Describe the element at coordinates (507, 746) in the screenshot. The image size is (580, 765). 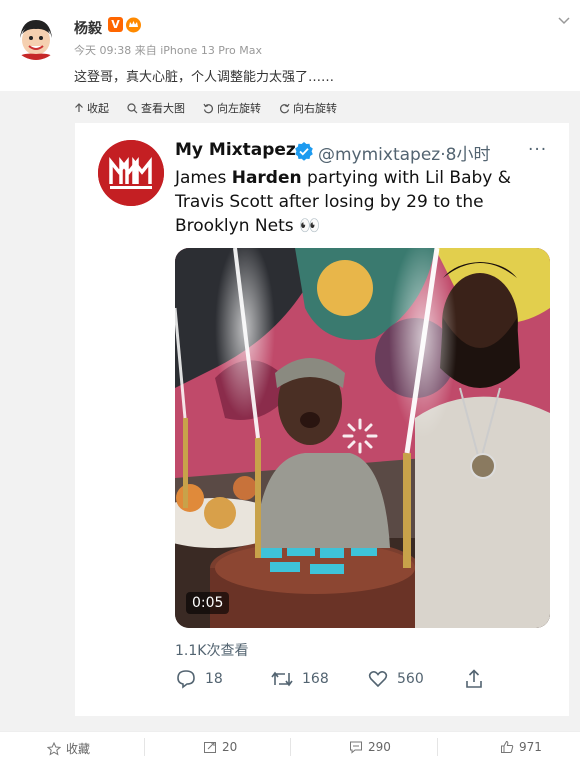
I see `thumbs-up-icon` at that location.